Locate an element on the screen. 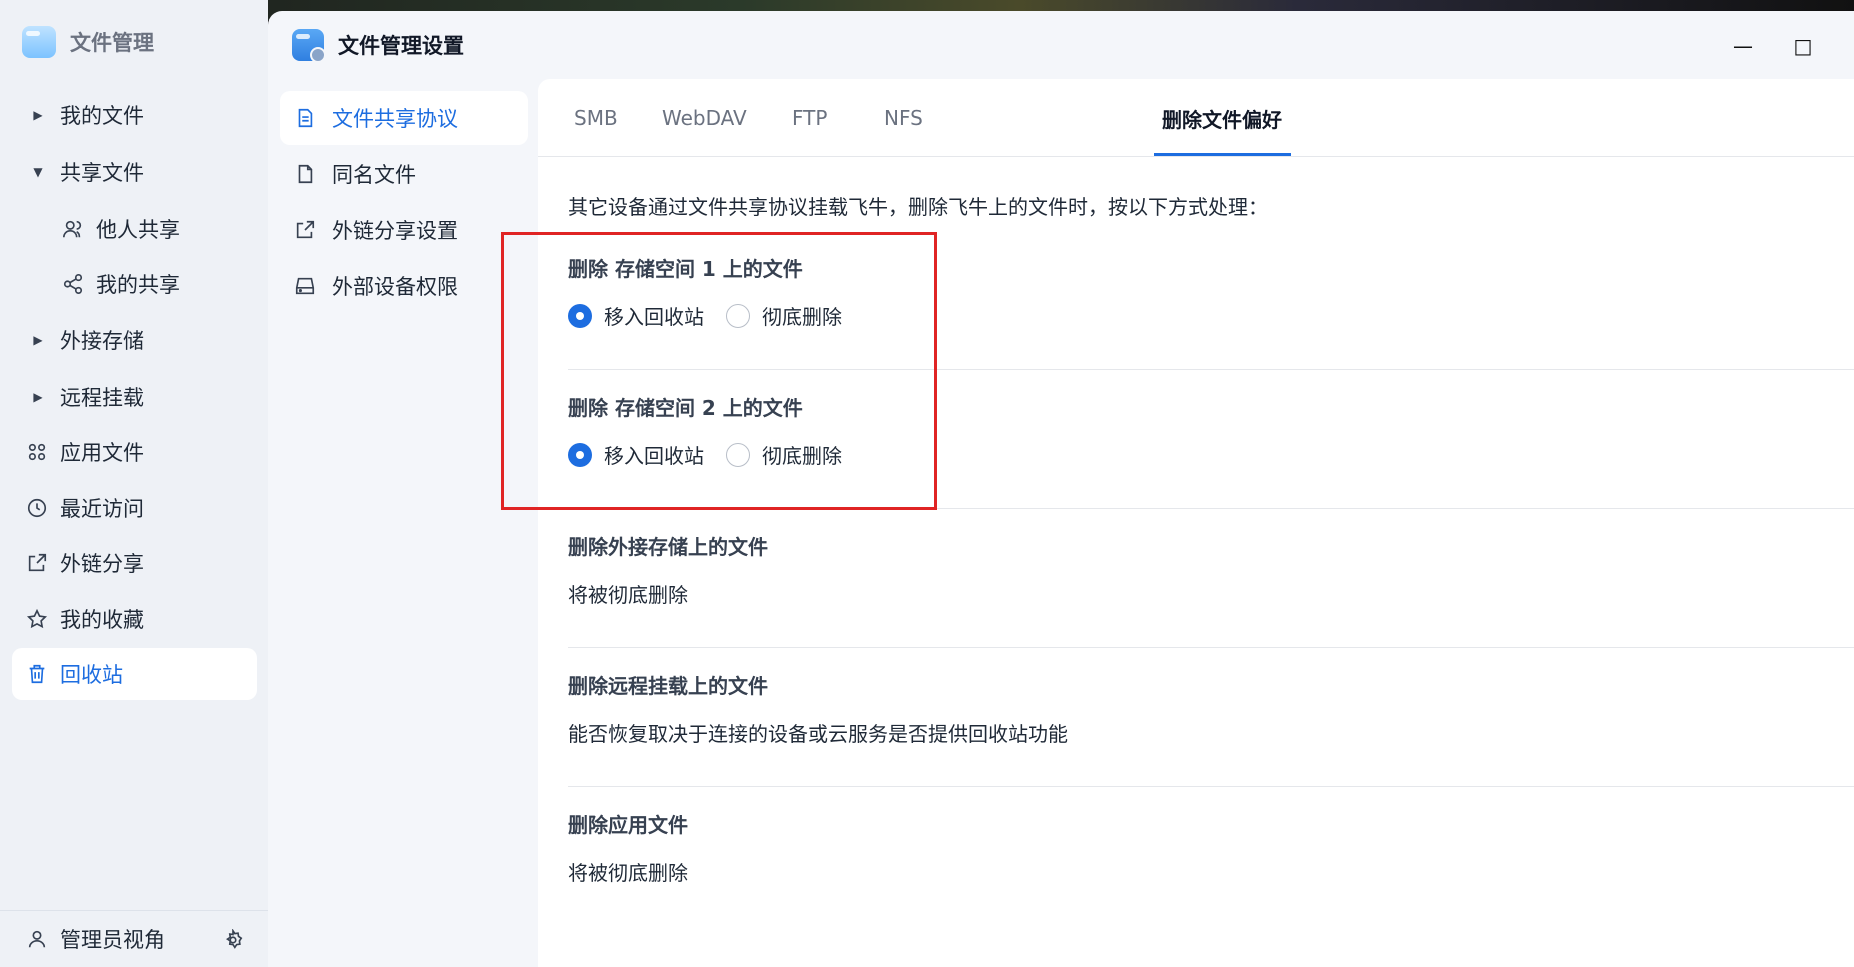 This screenshot has height=967, width=1854. file-icon is located at coordinates (305, 174).